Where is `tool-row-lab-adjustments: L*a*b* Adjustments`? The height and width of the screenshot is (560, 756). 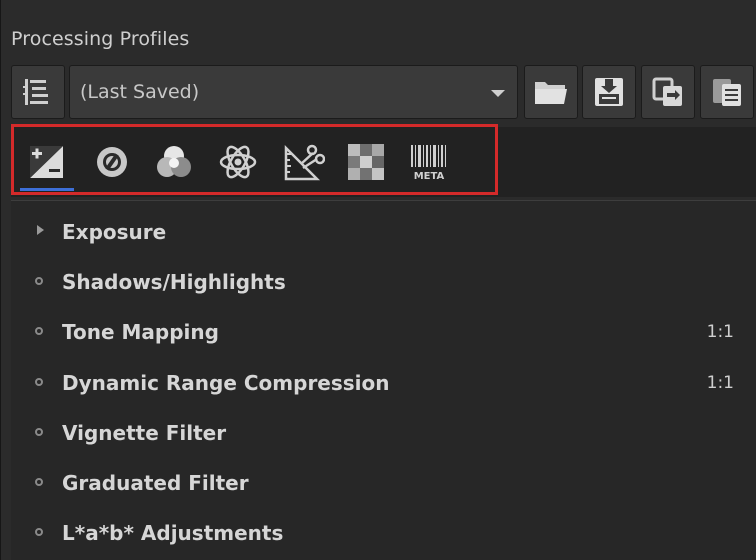 tool-row-lab-adjustments: L*a*b* Adjustments is located at coordinates (383, 531).